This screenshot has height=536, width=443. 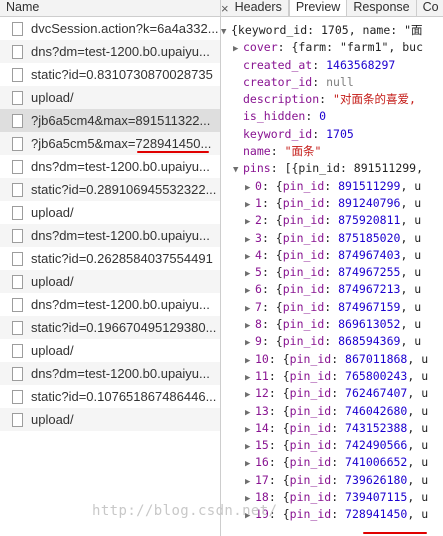 I want to click on json-description-line: description: "对面条的喜爱,, so click(x=329, y=99).